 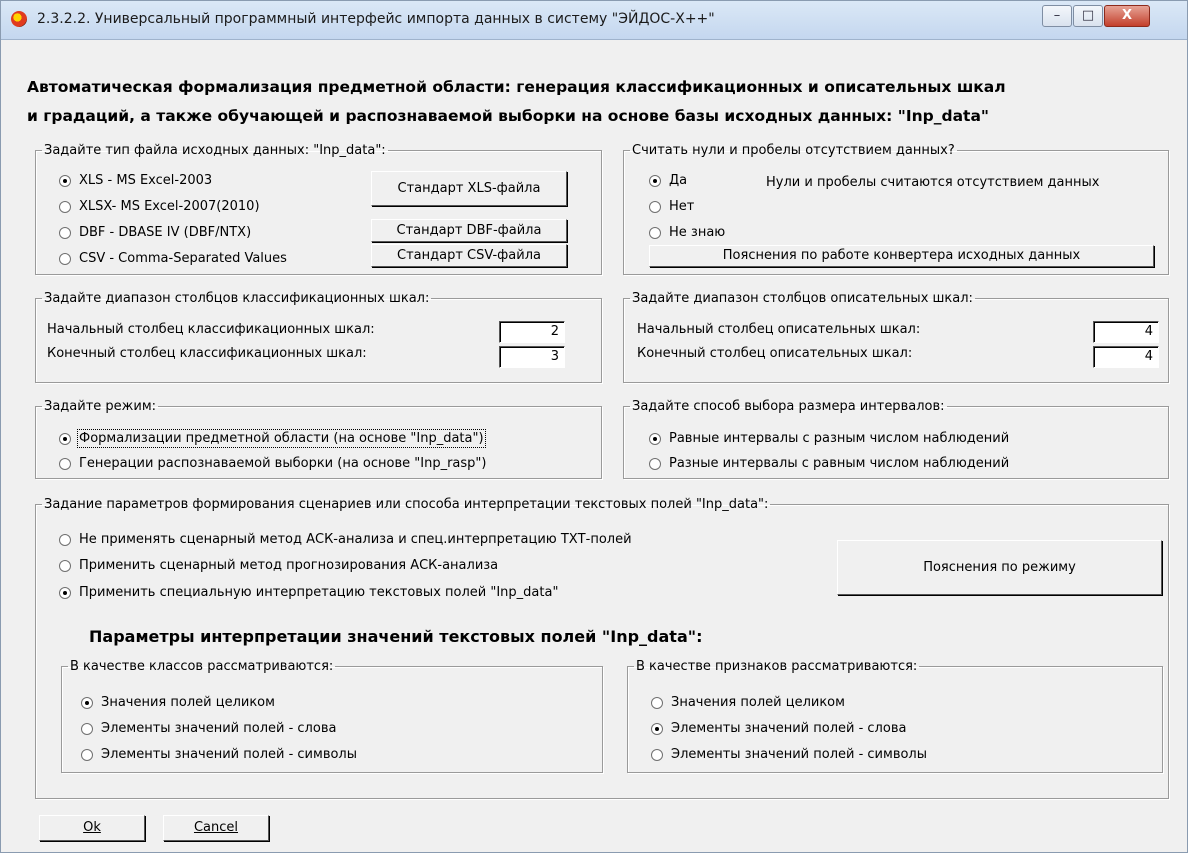 I want to click on zeros-radio-no: Нет, so click(x=671, y=206).